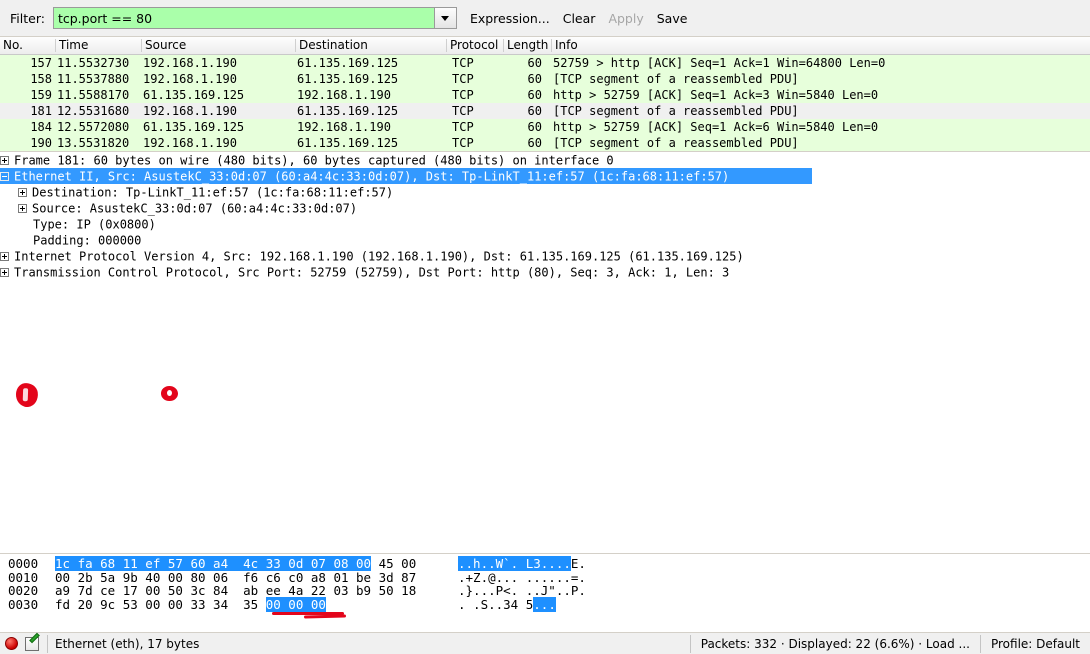  Describe the element at coordinates (522, 577) in the screenshot. I see `hex-ascii: .+Z.@... ......=.` at that location.